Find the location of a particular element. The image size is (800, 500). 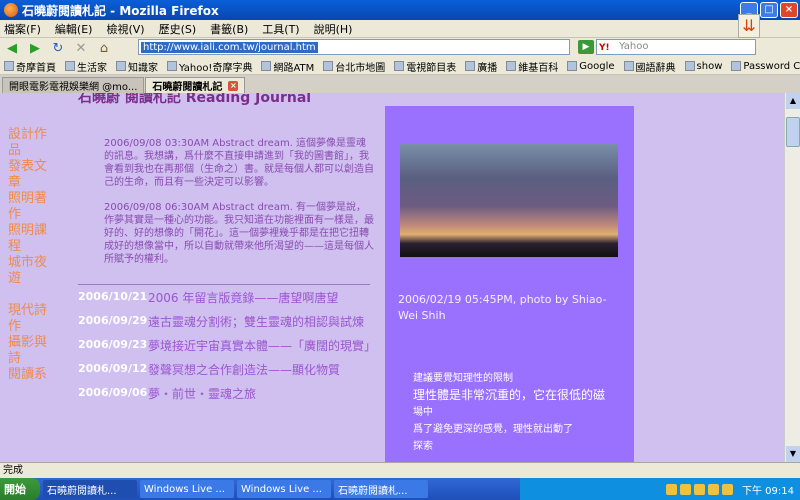

bookmark-item: Password Chart is located at coordinates (765, 66).